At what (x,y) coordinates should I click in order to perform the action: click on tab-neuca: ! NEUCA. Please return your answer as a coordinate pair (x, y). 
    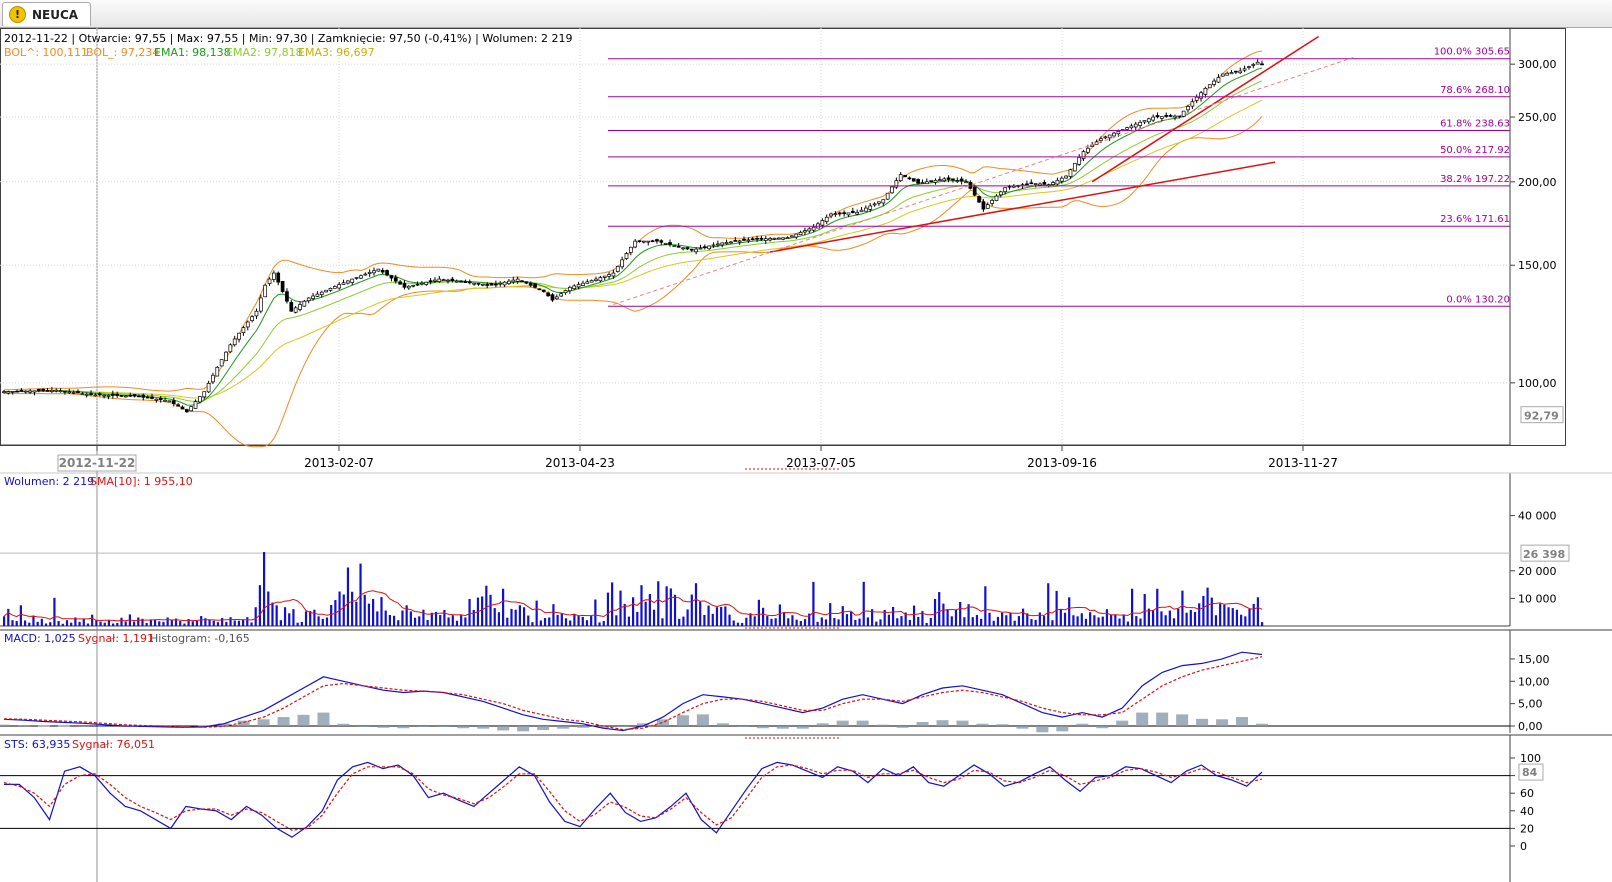
    Looking at the image, I should click on (47, 14).